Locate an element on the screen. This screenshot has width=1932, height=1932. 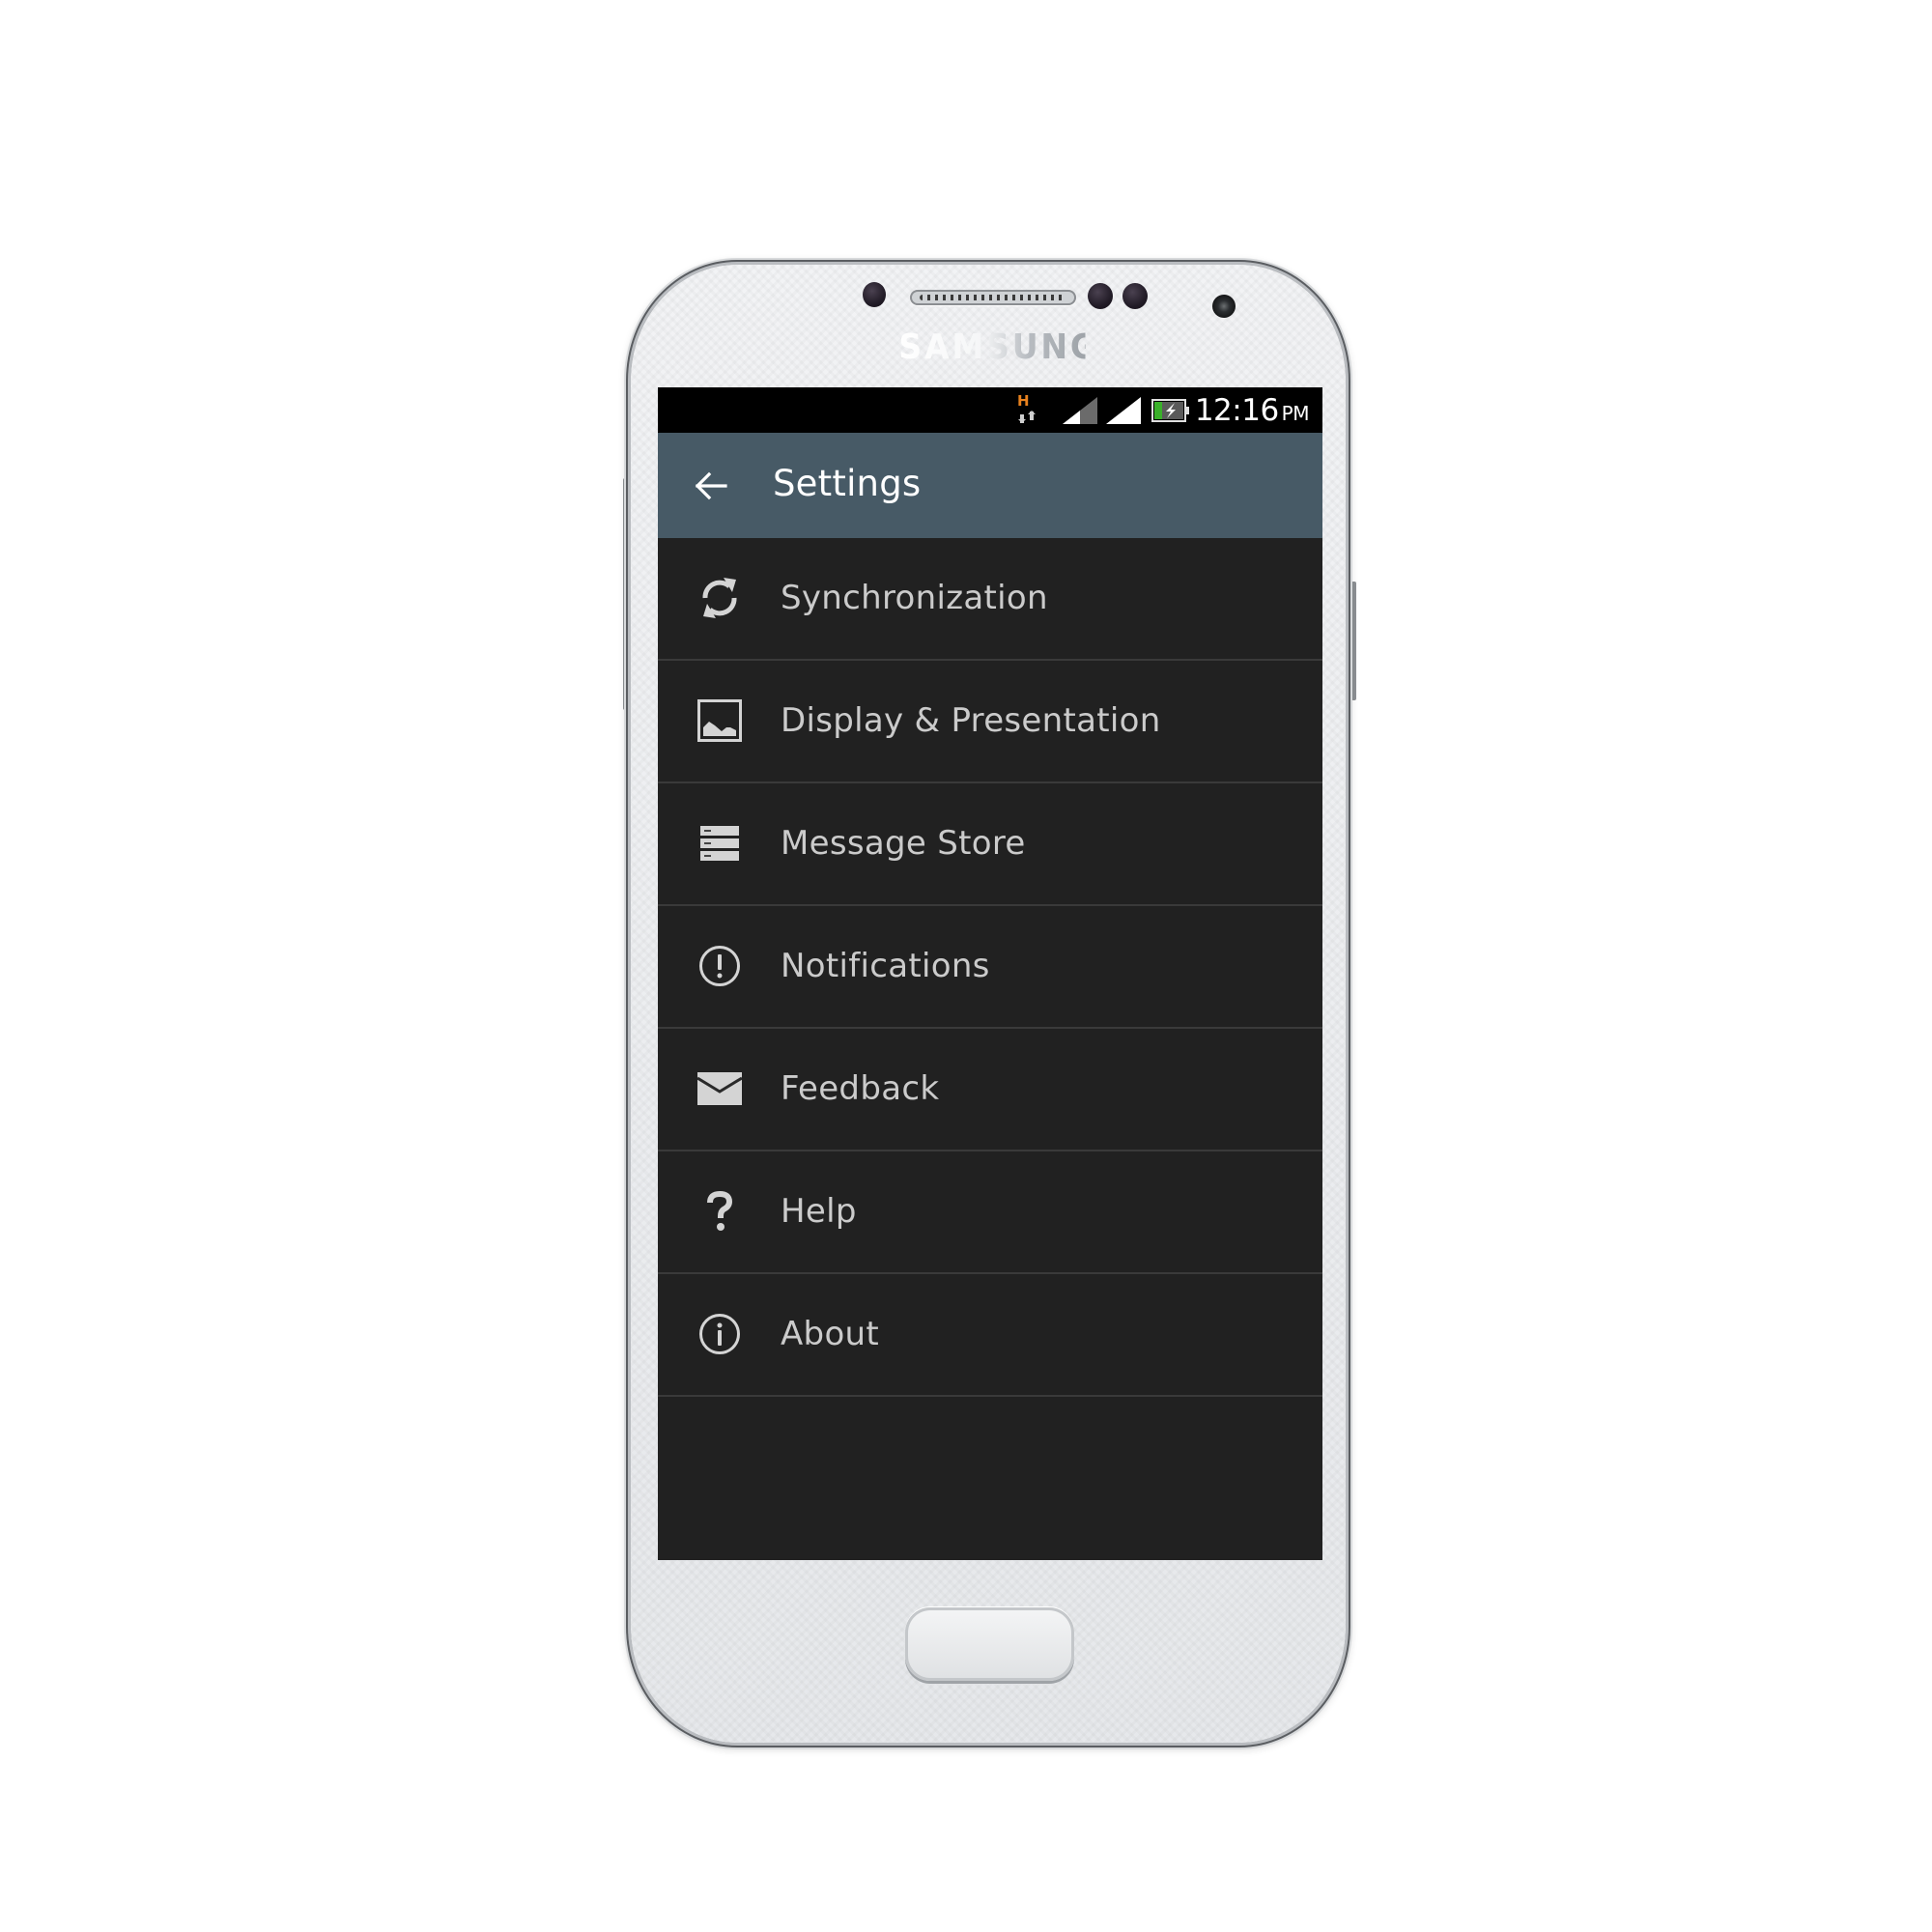
menu-item-message-store: Message Store is located at coordinates (990, 844).